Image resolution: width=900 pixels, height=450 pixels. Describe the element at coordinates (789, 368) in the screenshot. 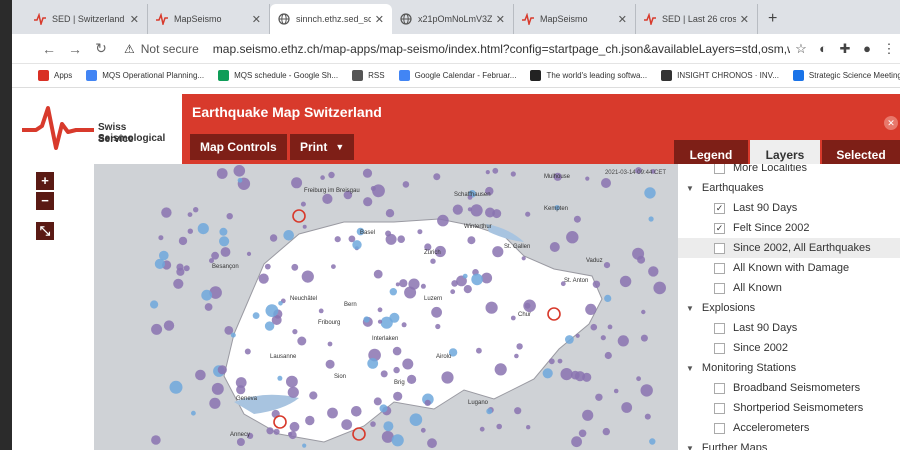

I see `layer-group: ▼ Monitoring Stations` at that location.